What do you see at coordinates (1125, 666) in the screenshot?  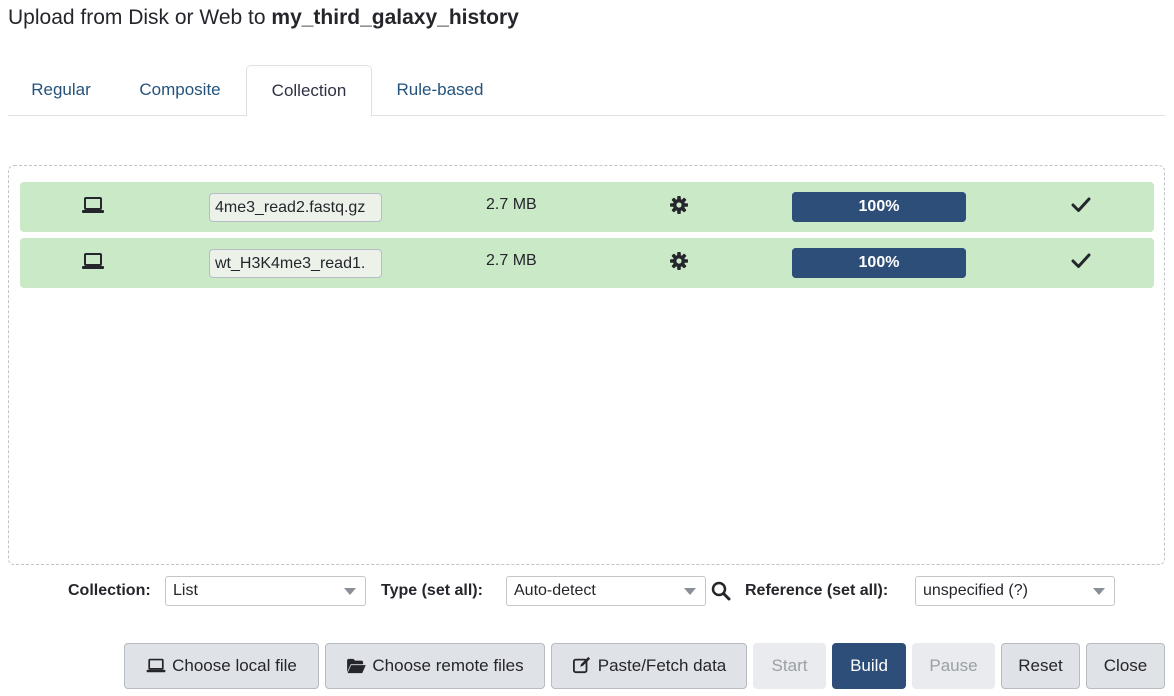 I see `close-button: Close` at bounding box center [1125, 666].